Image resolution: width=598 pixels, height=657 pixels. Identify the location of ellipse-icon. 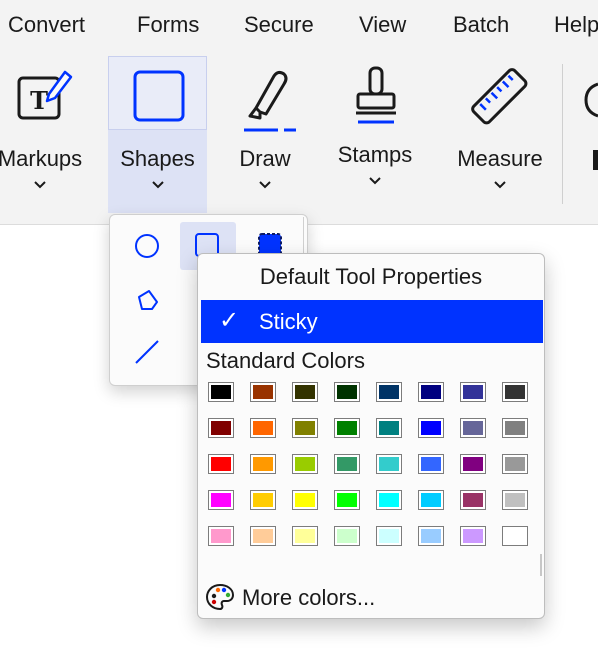
(147, 246).